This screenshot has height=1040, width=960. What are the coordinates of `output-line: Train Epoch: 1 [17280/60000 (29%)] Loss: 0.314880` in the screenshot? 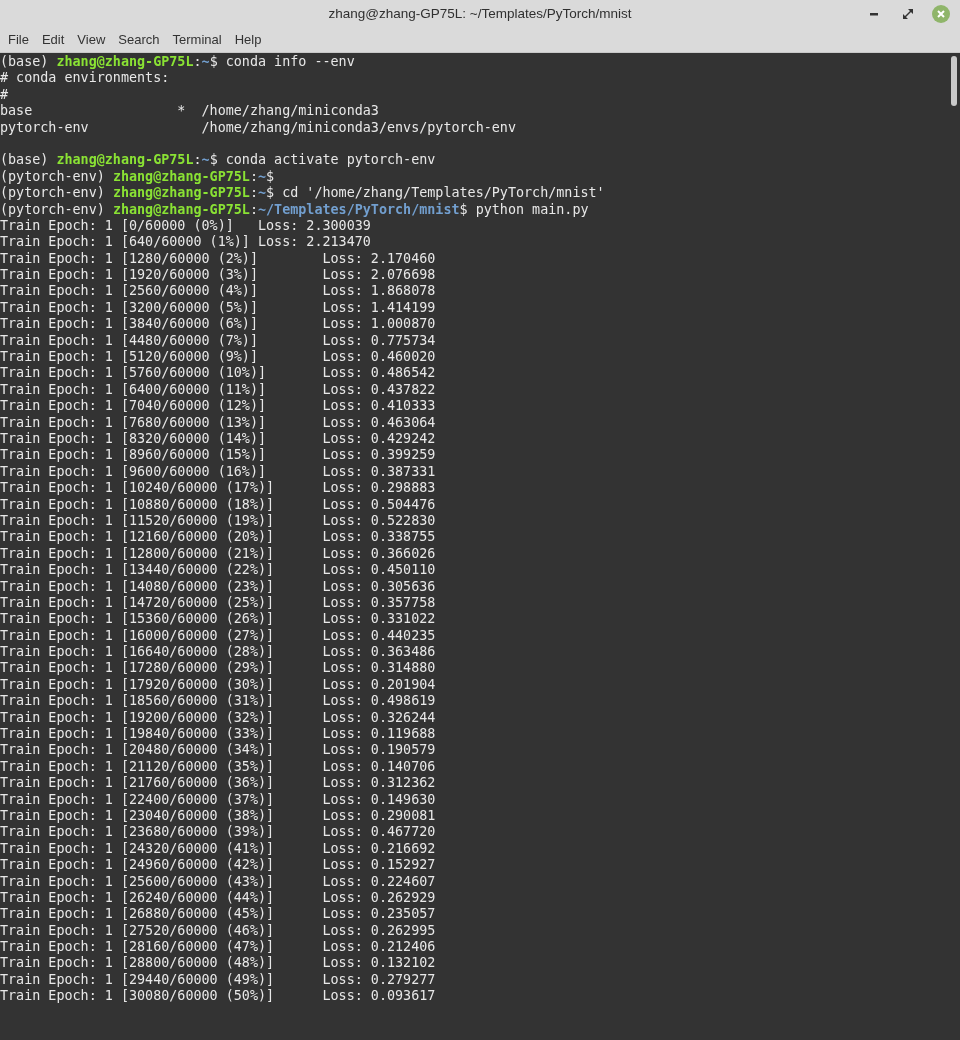 It's located at (218, 668).